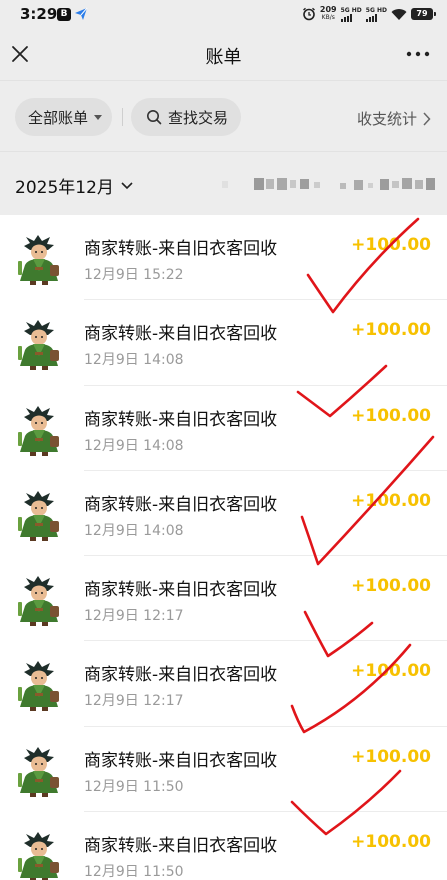 The width and height of the screenshot is (447, 880). Describe the element at coordinates (81, 13) in the screenshot. I see `send-app-icon` at that location.